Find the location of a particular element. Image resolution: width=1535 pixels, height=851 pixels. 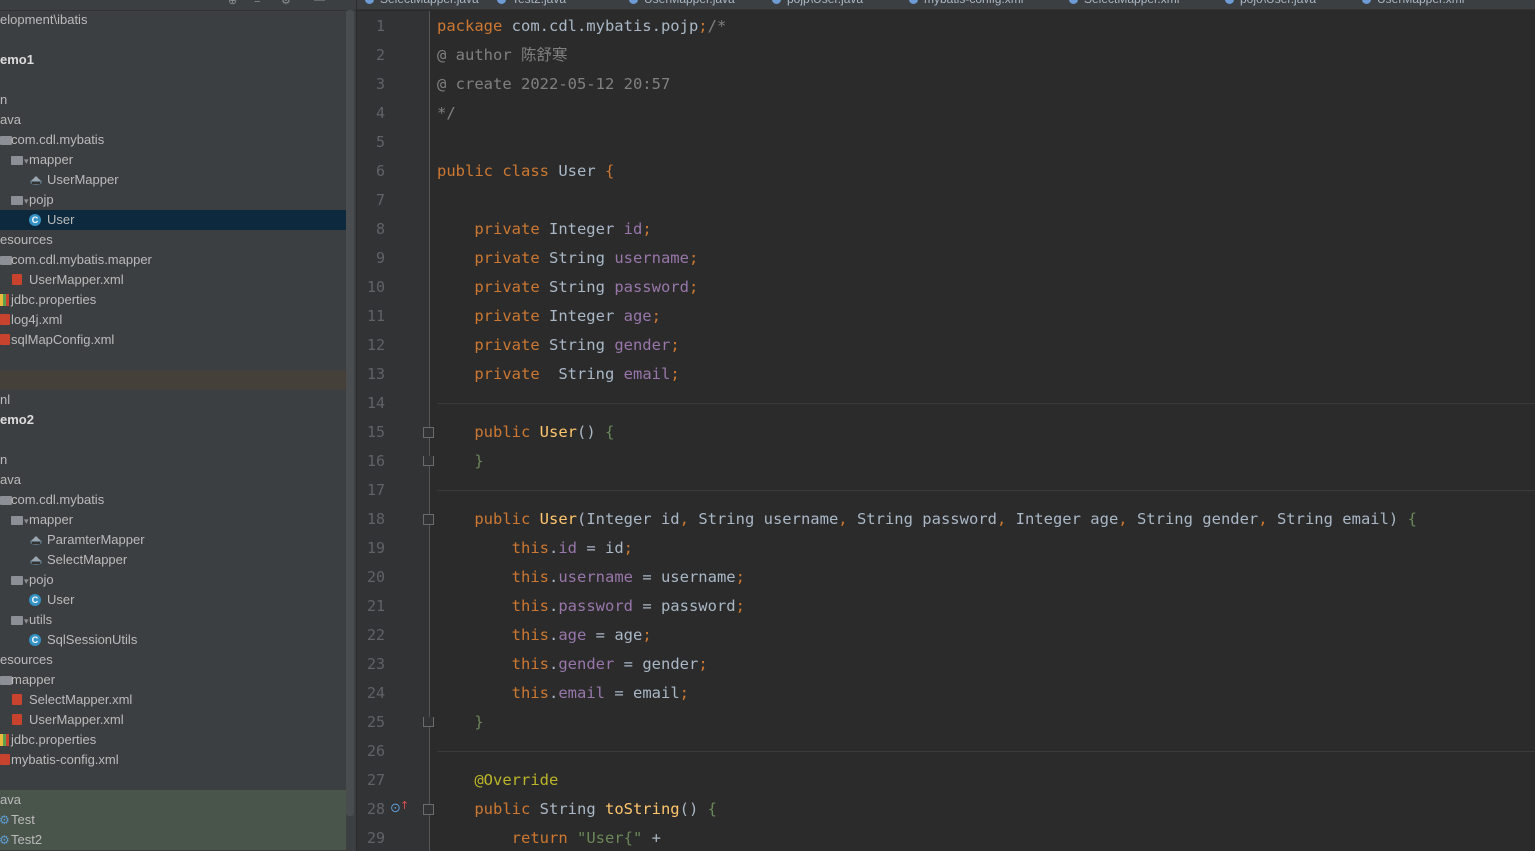

code-line: private String email; is located at coordinates (558, 374).